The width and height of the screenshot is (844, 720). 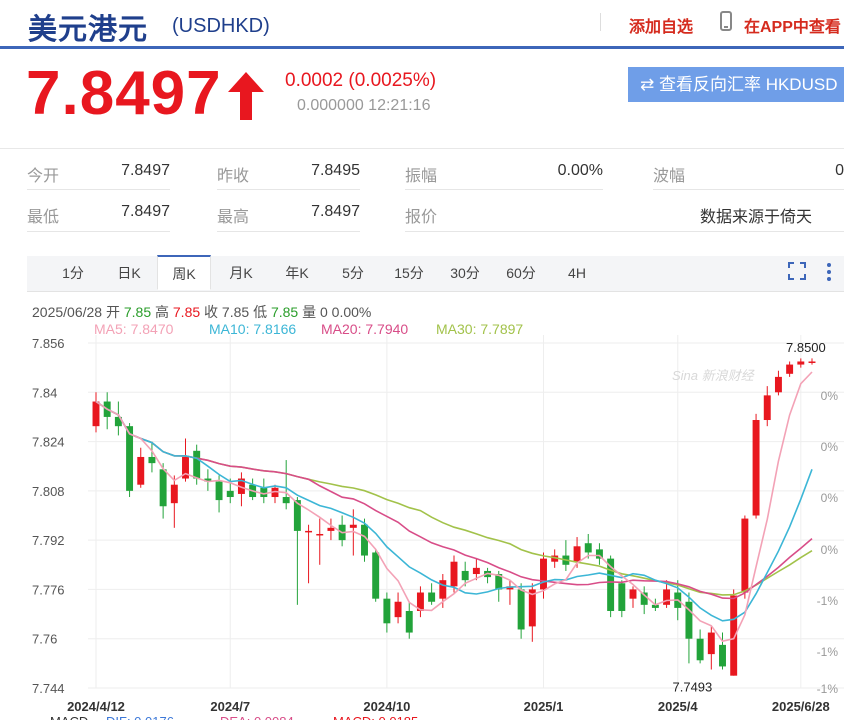 What do you see at coordinates (714, 375) in the screenshot?
I see `watermark-logo: Sina 新浪财经` at bounding box center [714, 375].